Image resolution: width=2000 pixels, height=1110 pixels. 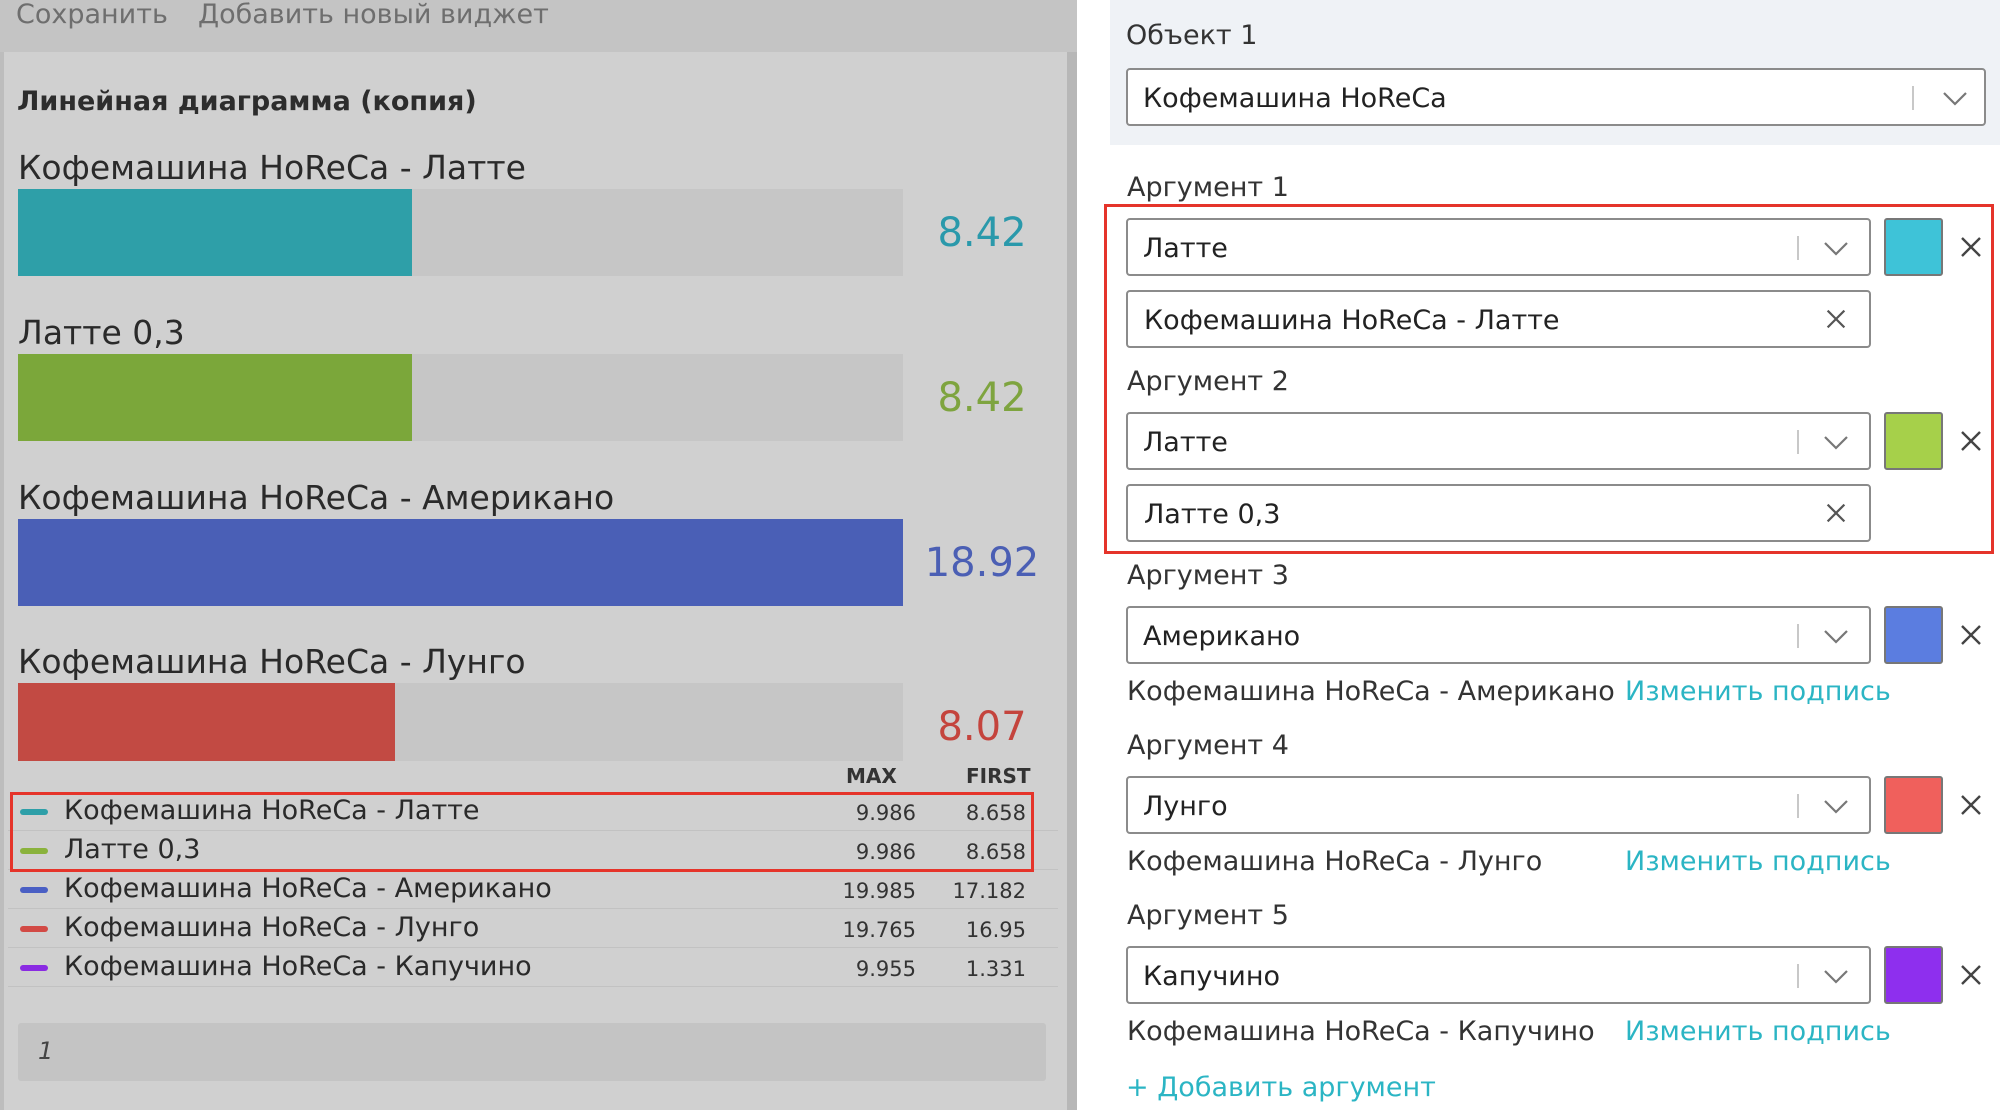 I want to click on argument-label: Аргумент 2, so click(x=1208, y=381).